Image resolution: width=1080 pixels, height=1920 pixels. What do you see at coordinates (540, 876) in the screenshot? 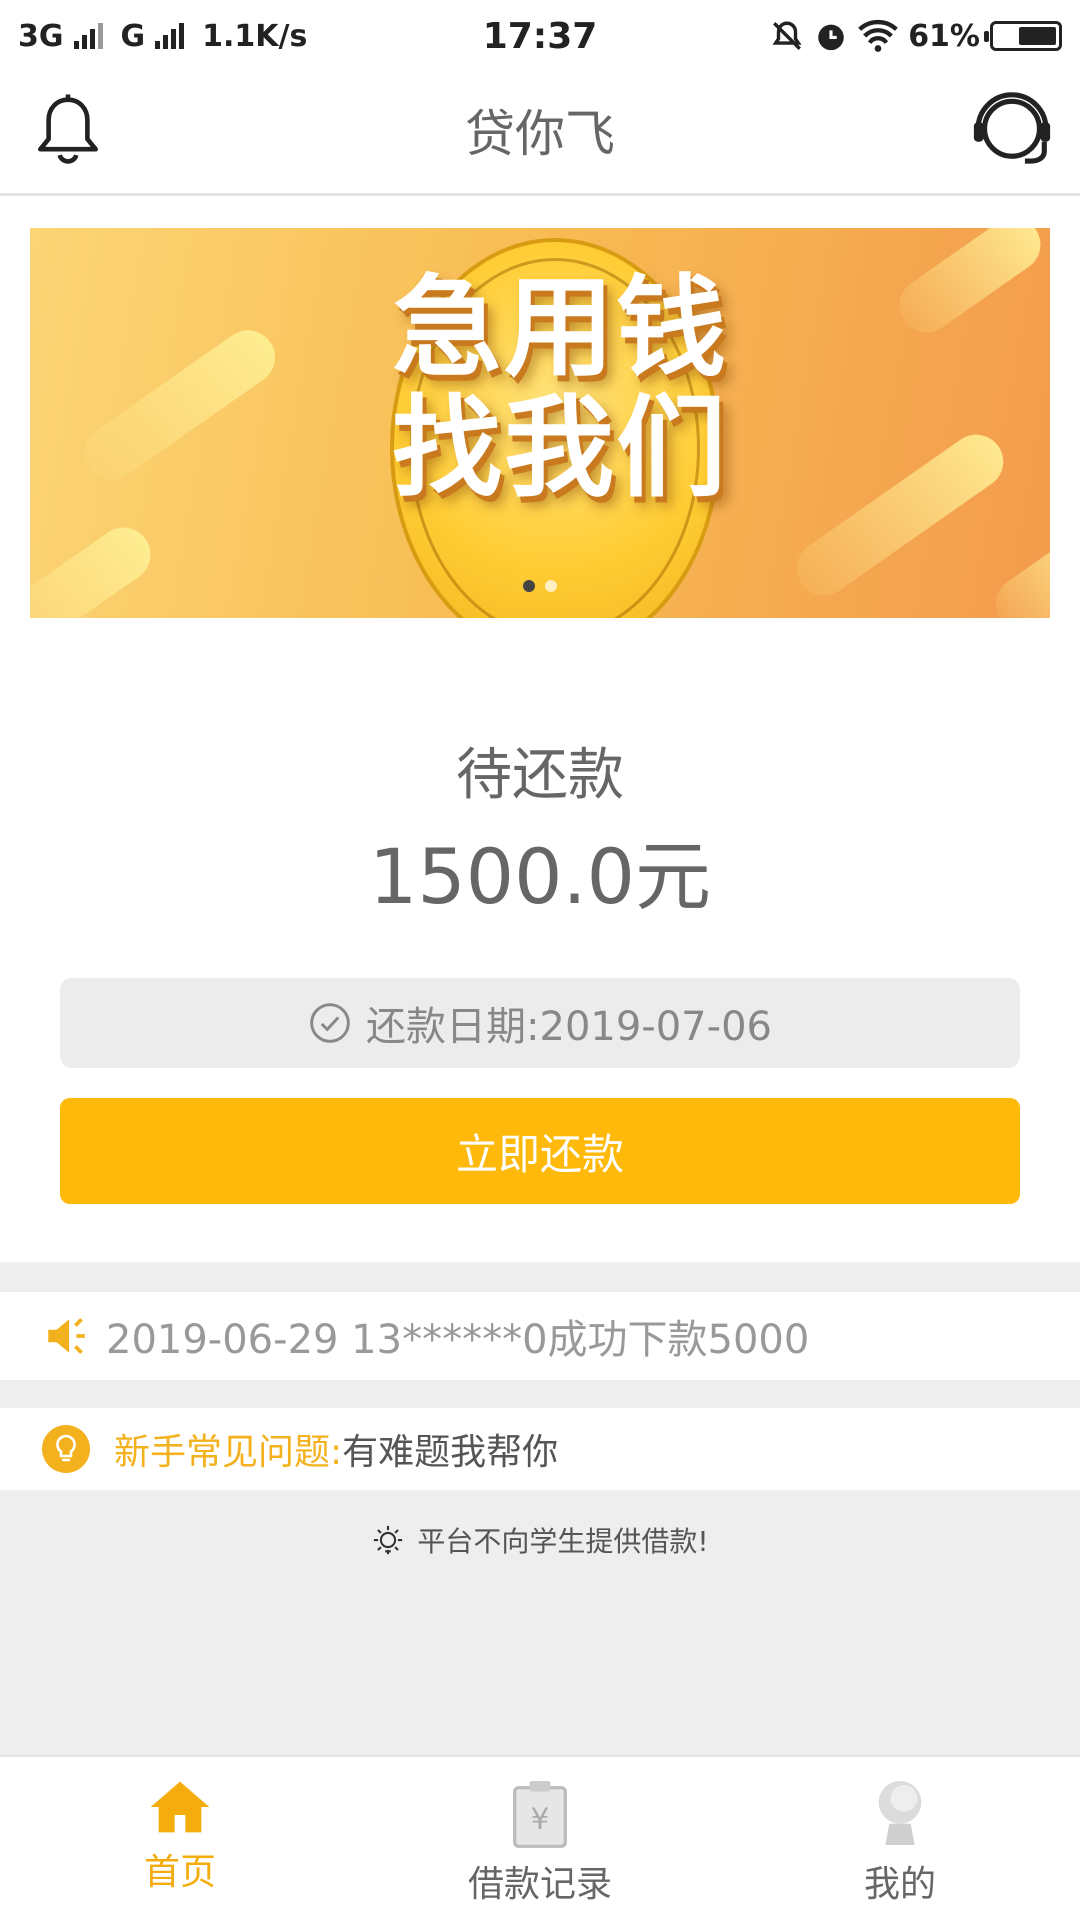
I see `due-amount: 1500.0元` at bounding box center [540, 876].